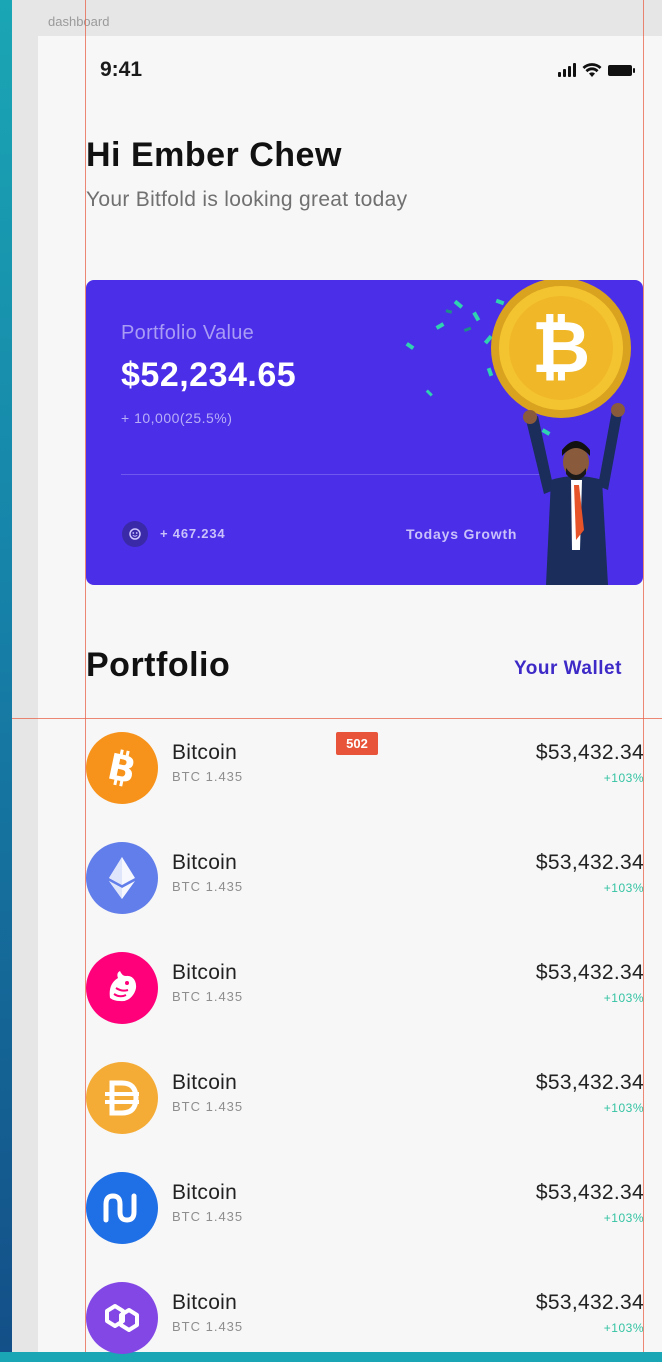 The height and width of the screenshot is (1362, 662). I want to click on layout-guide-right, so click(643, 676).